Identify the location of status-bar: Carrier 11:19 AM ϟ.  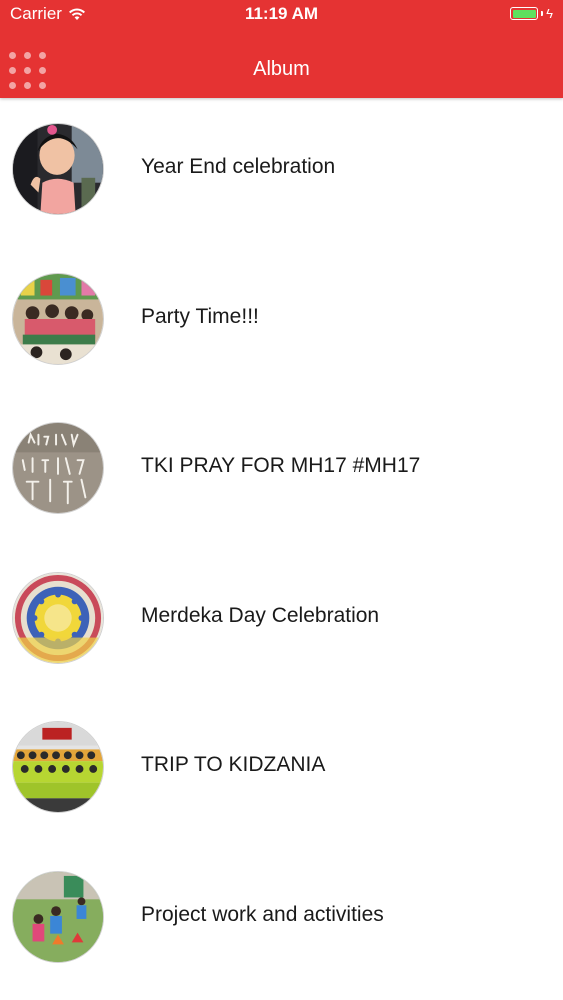
(281, 15).